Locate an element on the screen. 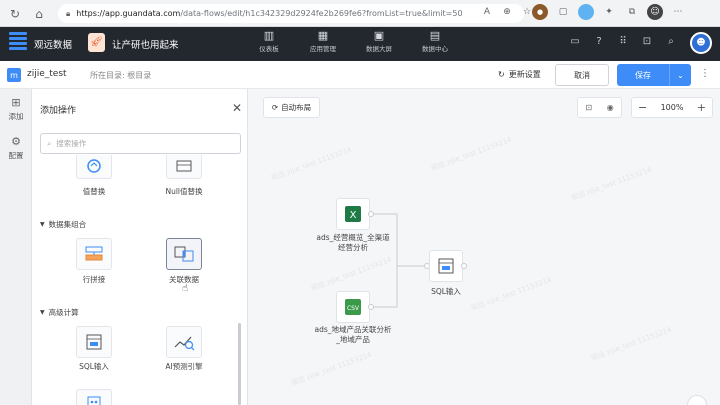 The width and height of the screenshot is (720, 405). save-button: 保存 is located at coordinates (643, 75).